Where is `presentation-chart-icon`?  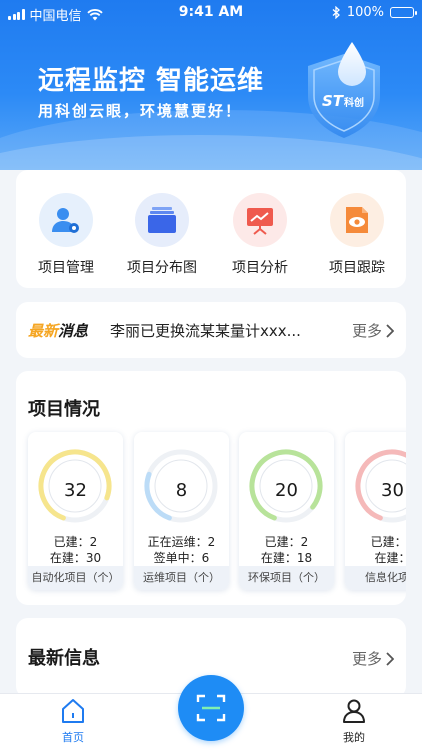 presentation-chart-icon is located at coordinates (260, 220).